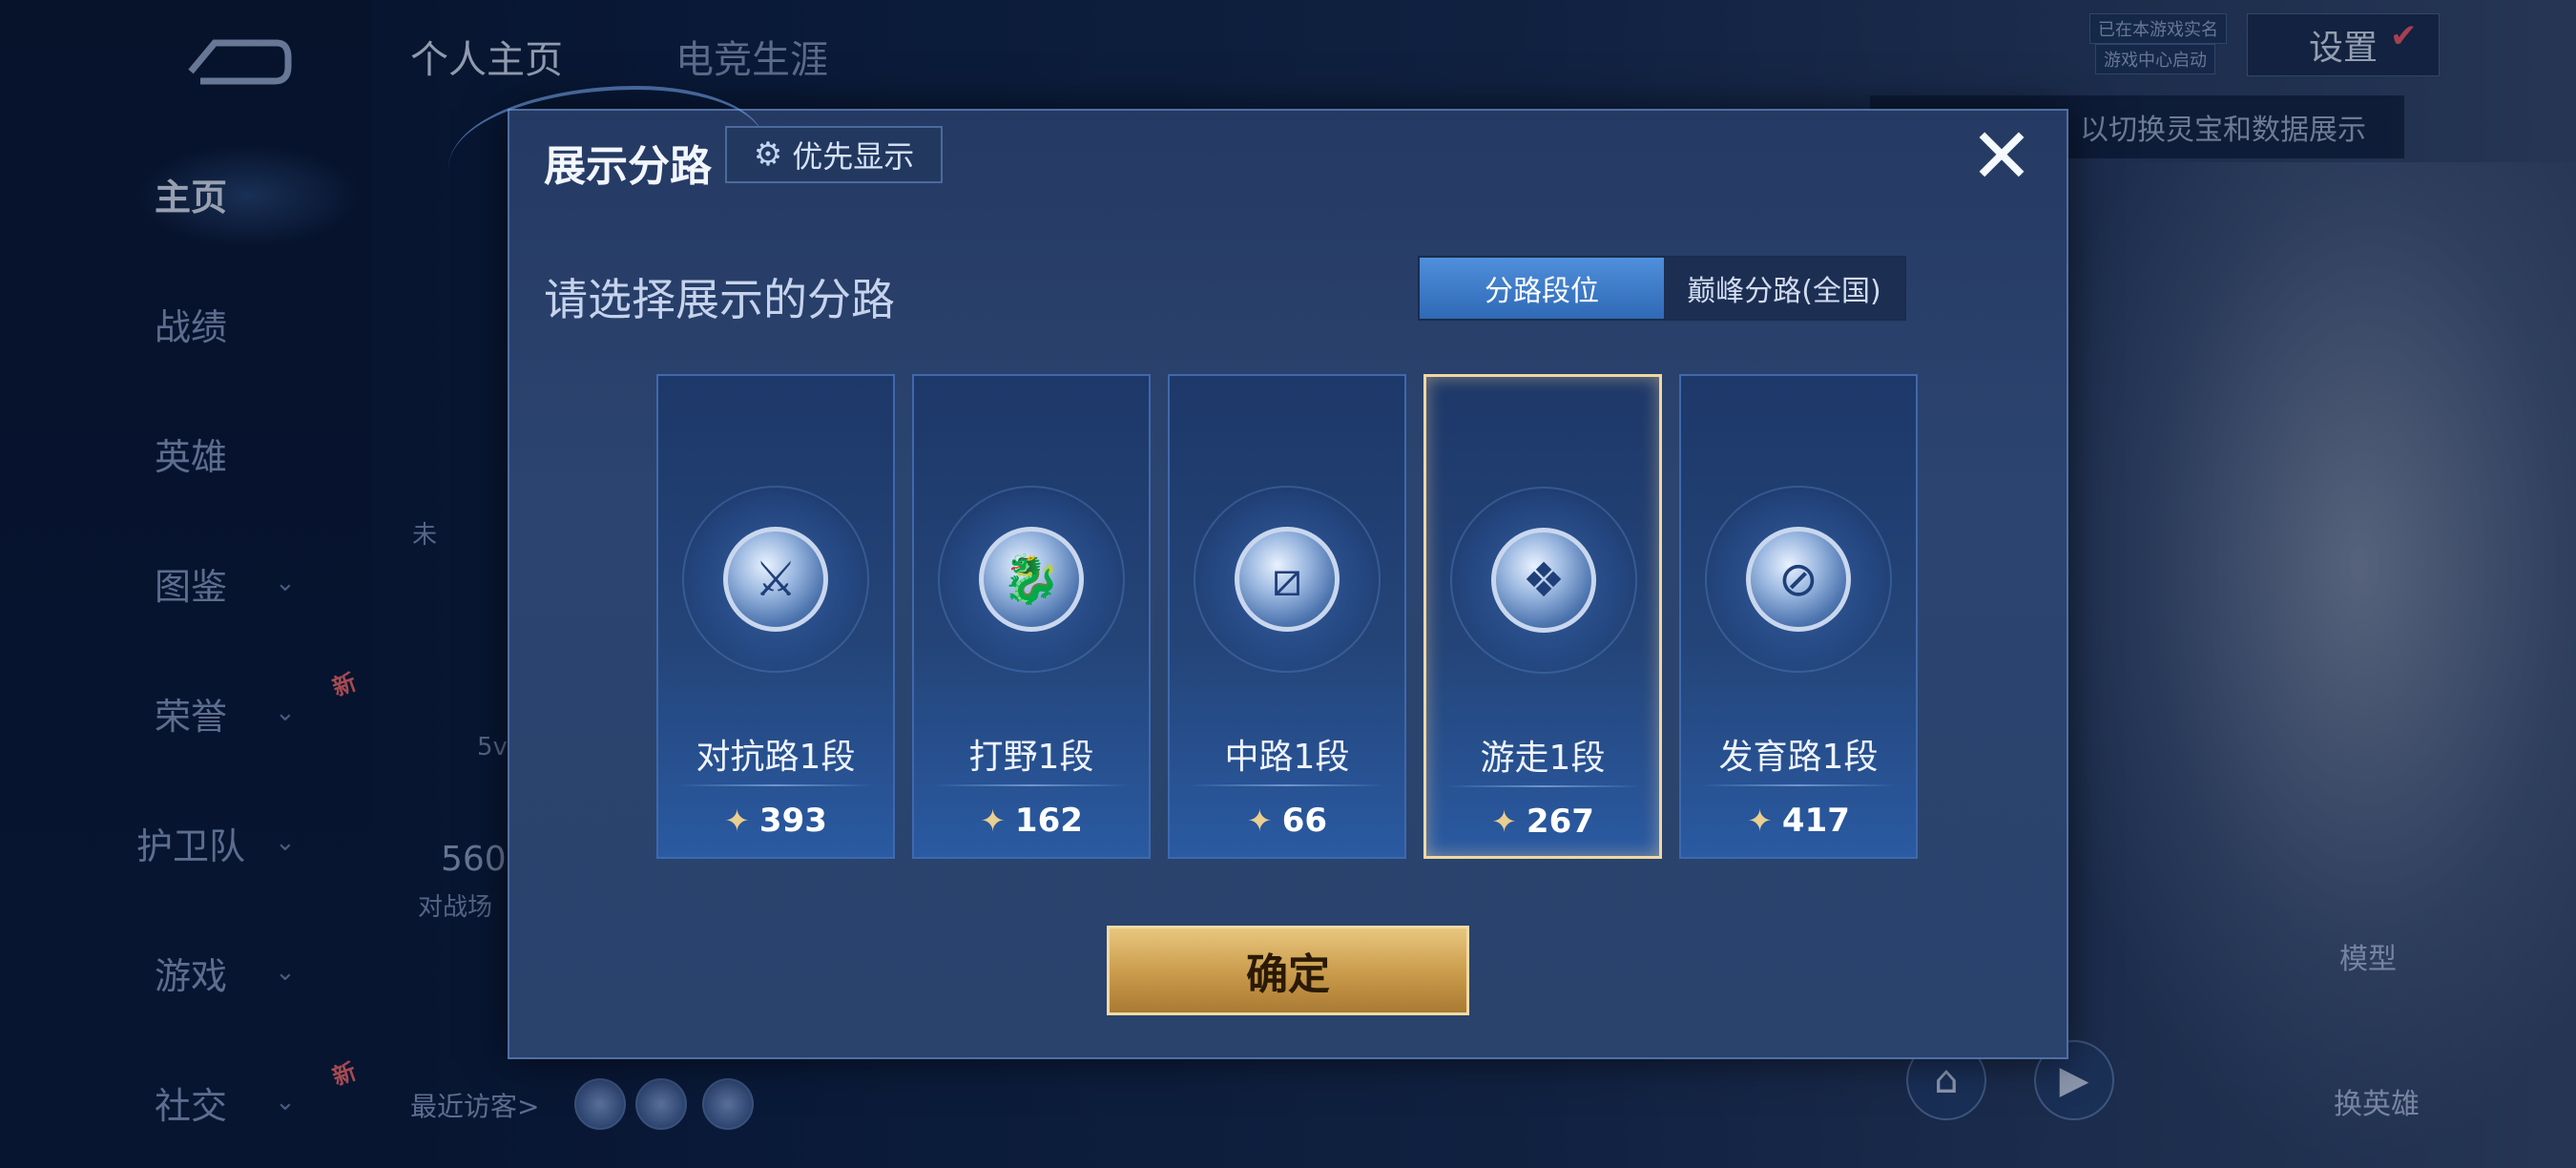 Image resolution: width=2576 pixels, height=1168 pixels. What do you see at coordinates (719, 299) in the screenshot?
I see `dialog-subtitle: 请选择展示的分路` at bounding box center [719, 299].